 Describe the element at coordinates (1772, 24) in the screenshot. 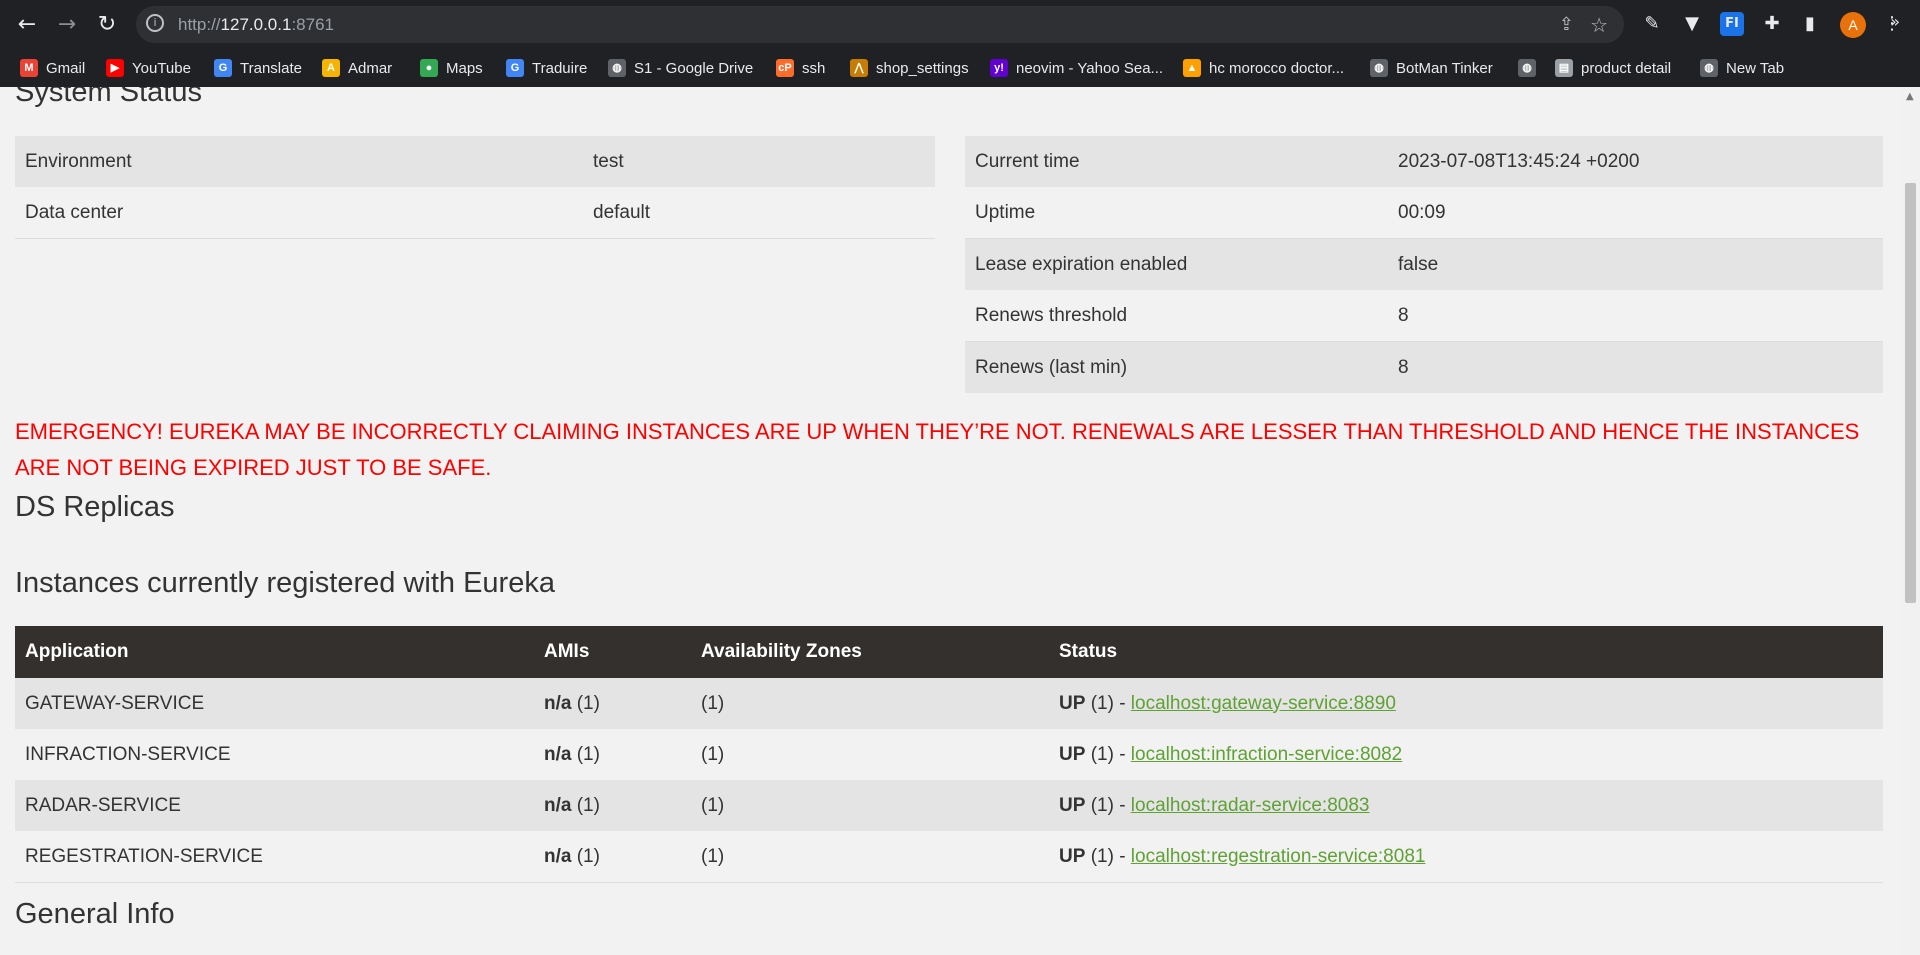

I see `extensions-puzzle-icon: ✚` at that location.